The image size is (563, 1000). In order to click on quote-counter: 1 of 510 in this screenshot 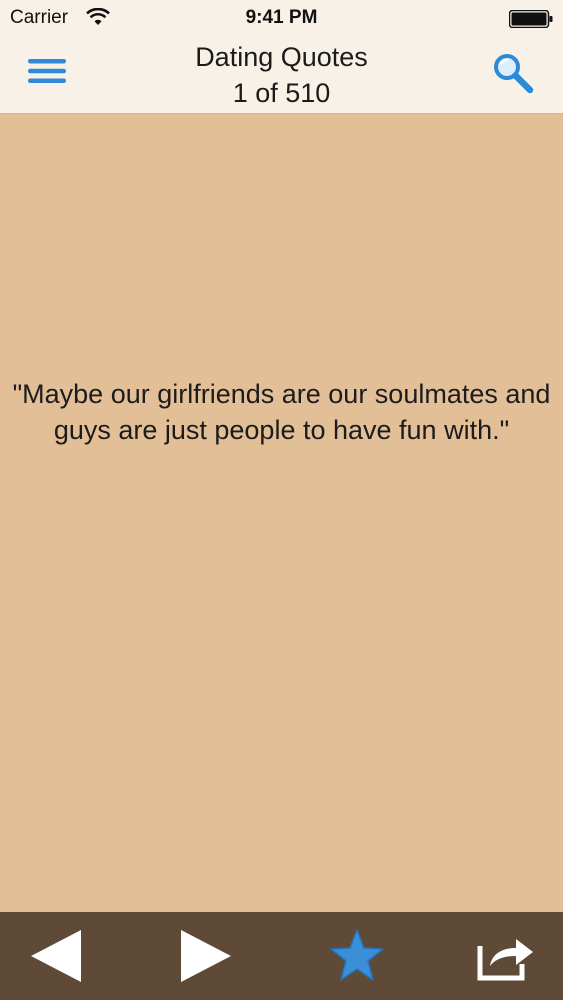, I will do `click(281, 93)`.